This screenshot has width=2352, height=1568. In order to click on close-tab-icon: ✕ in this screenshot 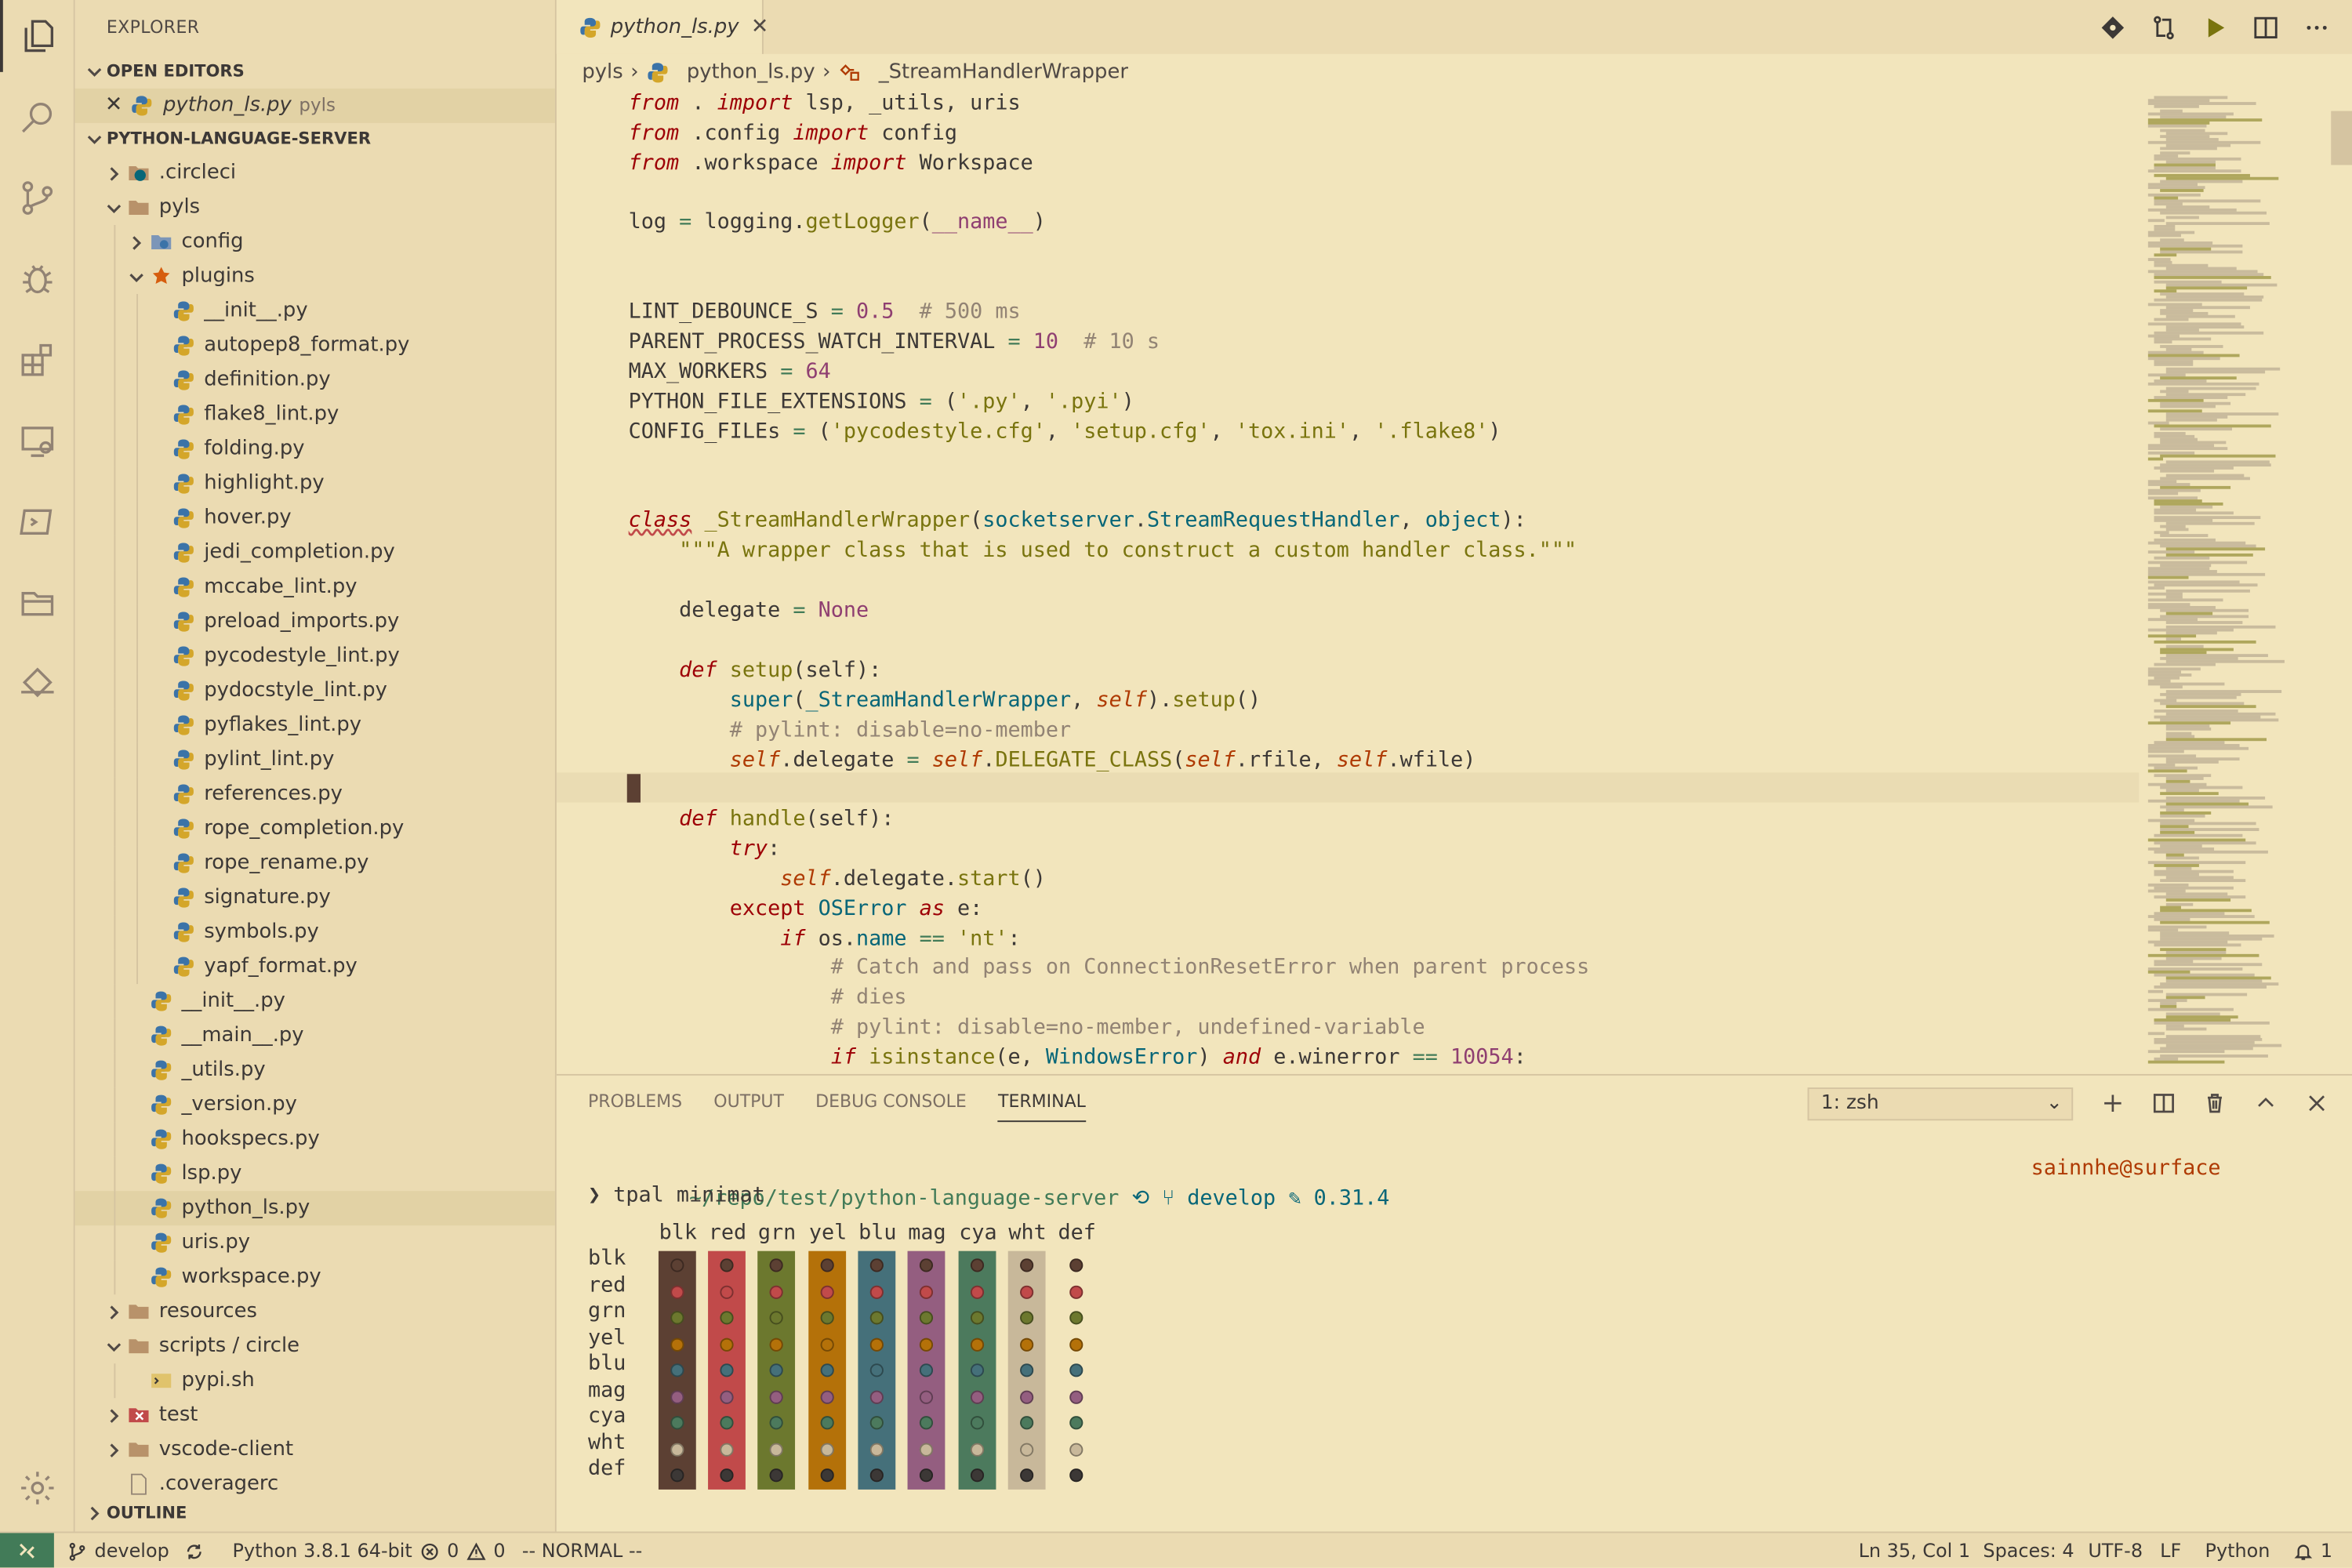, I will do `click(759, 27)`.